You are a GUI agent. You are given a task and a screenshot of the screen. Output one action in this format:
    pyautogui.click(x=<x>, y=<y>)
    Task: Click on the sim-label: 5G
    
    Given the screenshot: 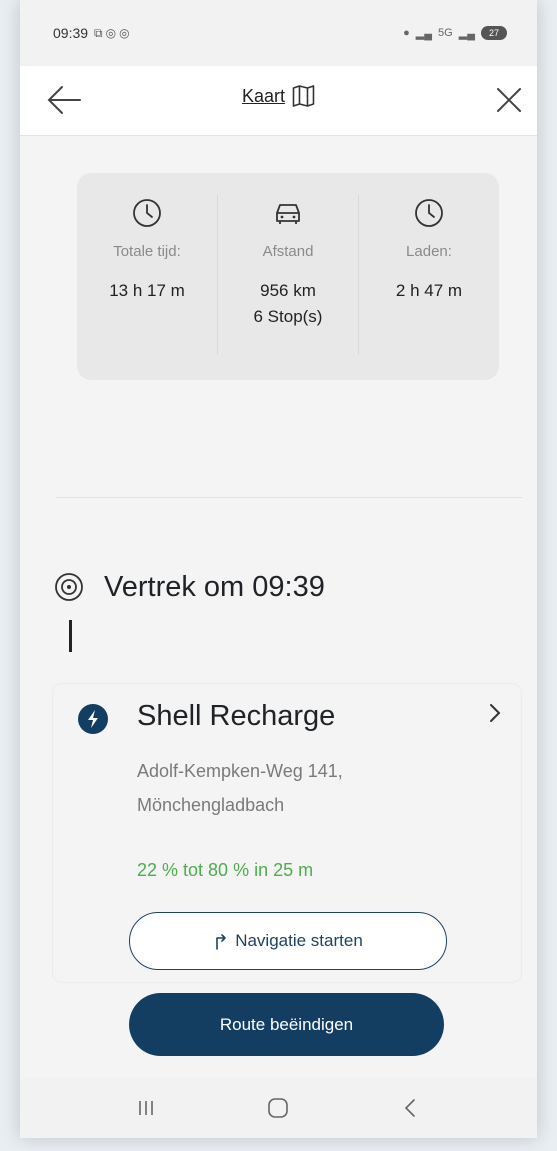 What is the action you would take?
    pyautogui.click(x=445, y=33)
    